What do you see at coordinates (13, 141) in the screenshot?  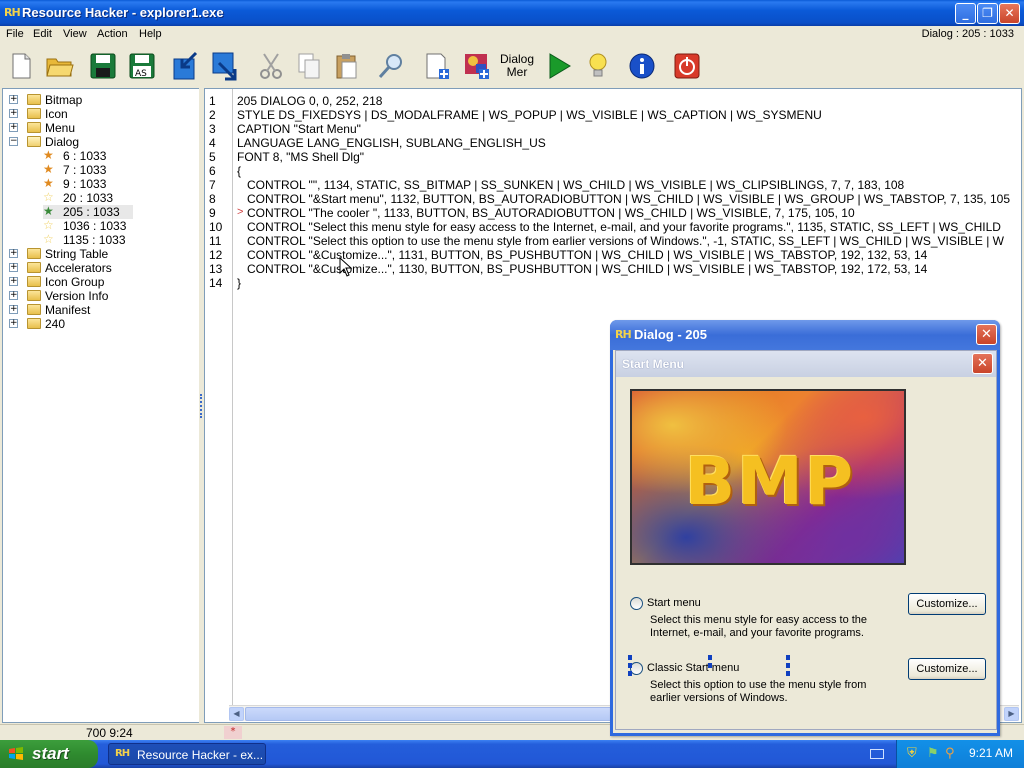 I see `collapse-icon: −` at bounding box center [13, 141].